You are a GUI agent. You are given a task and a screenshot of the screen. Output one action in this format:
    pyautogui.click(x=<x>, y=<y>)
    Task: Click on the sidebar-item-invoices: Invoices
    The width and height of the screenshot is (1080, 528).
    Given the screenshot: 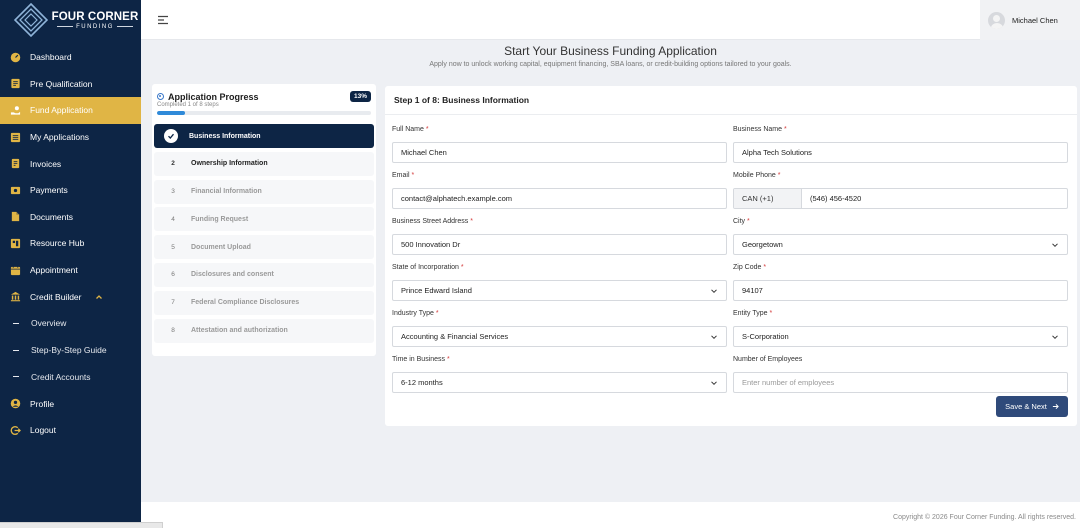 What is the action you would take?
    pyautogui.click(x=70, y=163)
    